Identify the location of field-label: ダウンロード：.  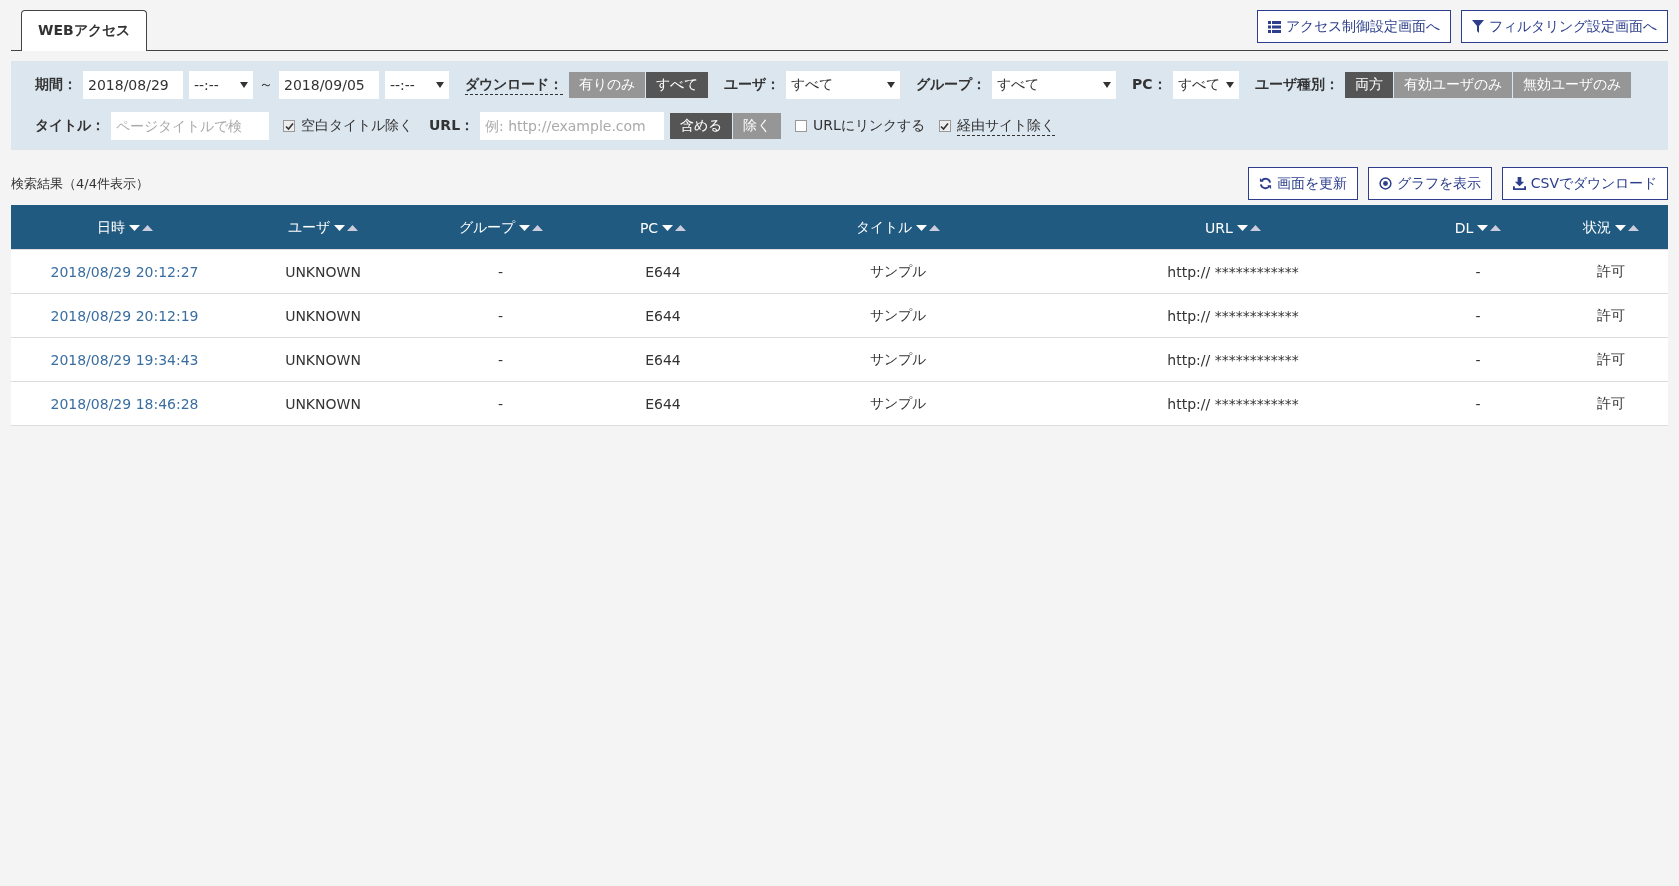
(514, 85).